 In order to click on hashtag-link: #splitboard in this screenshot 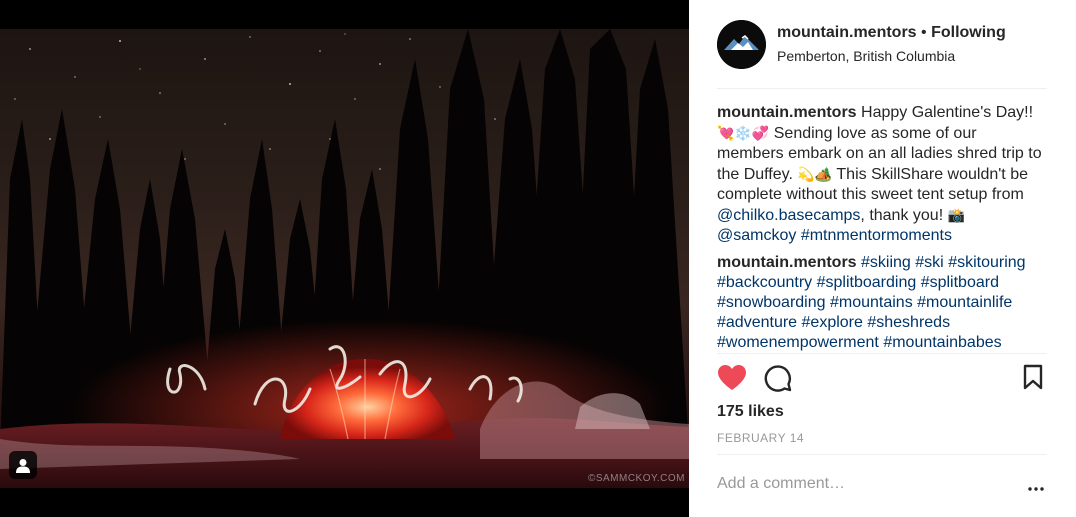, I will do `click(960, 282)`.